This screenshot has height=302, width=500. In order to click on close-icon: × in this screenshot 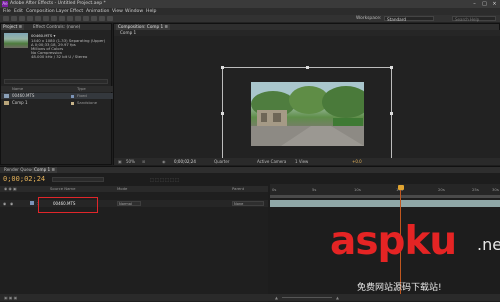, I will do `click(494, 4)`.